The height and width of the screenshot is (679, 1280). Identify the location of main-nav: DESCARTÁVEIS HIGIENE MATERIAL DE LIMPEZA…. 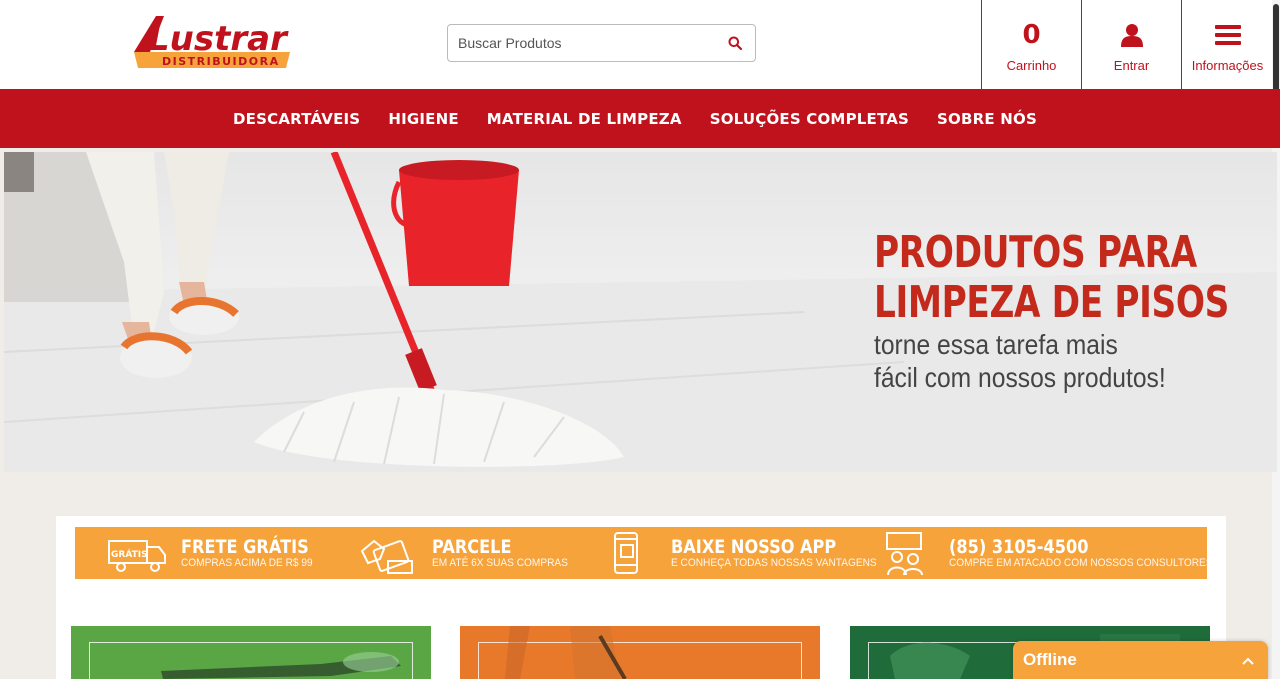
(640, 118).